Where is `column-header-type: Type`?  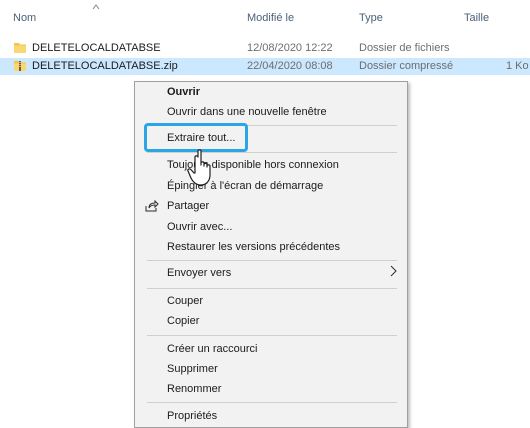 column-header-type: Type is located at coordinates (371, 18).